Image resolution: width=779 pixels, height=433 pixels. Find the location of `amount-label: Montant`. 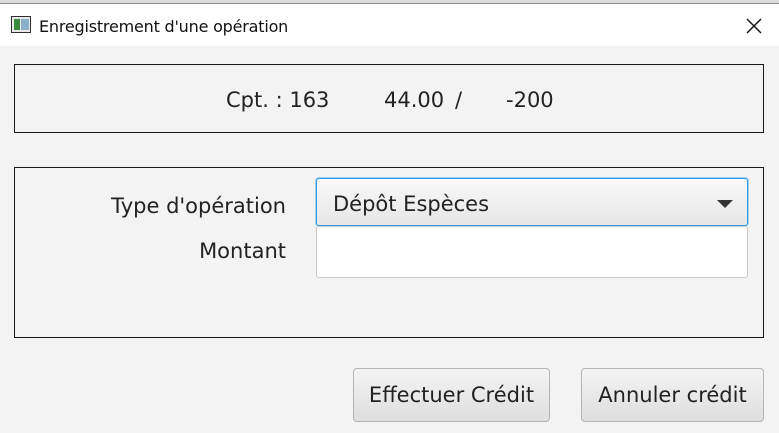

amount-label: Montant is located at coordinates (242, 251).